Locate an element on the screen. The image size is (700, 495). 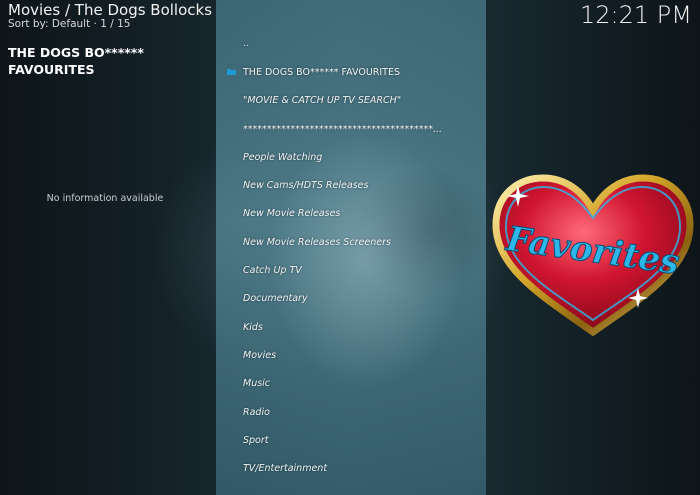
list-item-favourites: THE DOGS BO****** FAVOURITES is located at coordinates (351, 72).